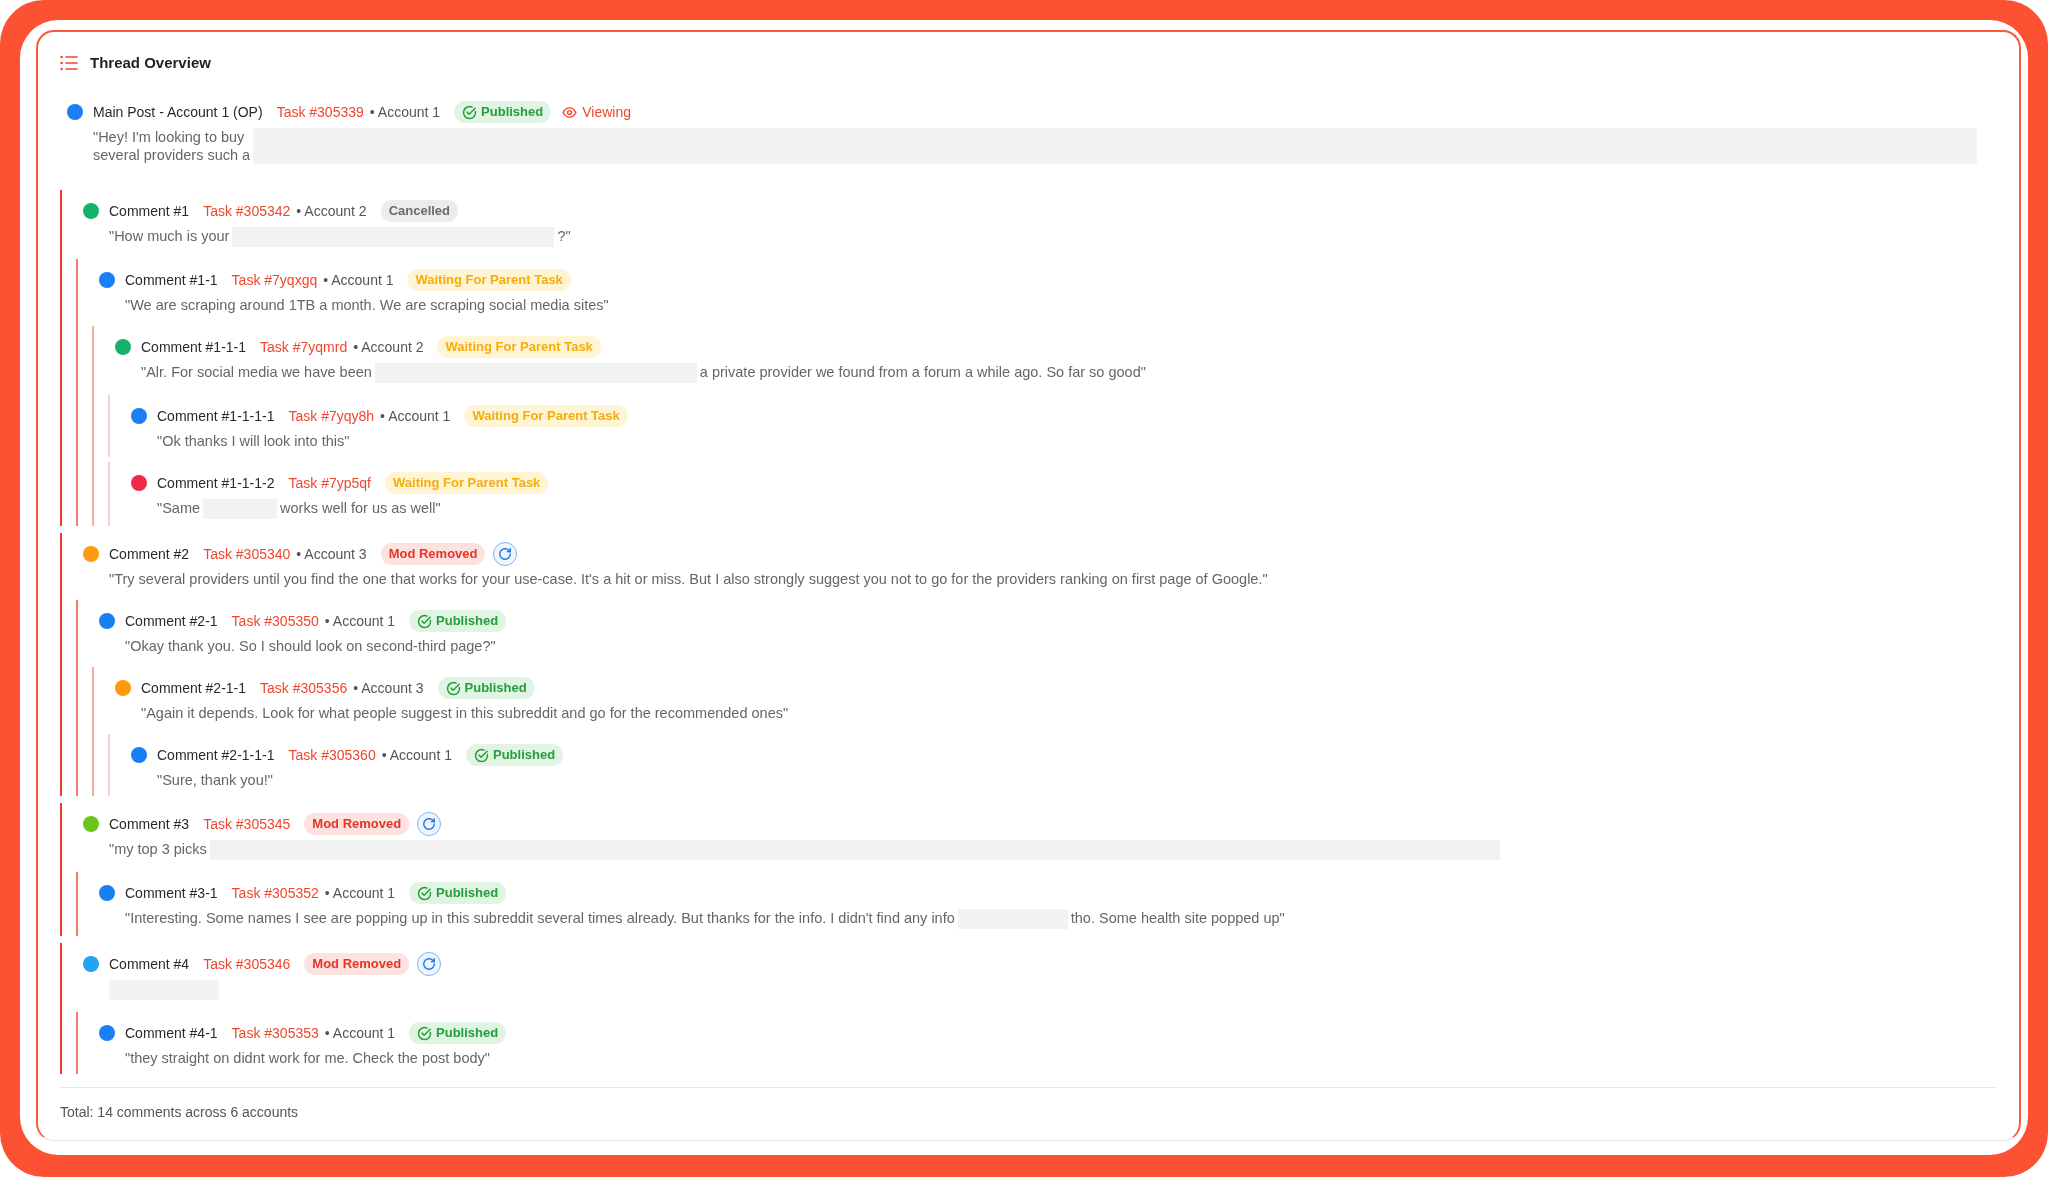 This screenshot has width=2048, height=1177. Describe the element at coordinates (179, 508) in the screenshot. I see `comment-text: "Same` at that location.